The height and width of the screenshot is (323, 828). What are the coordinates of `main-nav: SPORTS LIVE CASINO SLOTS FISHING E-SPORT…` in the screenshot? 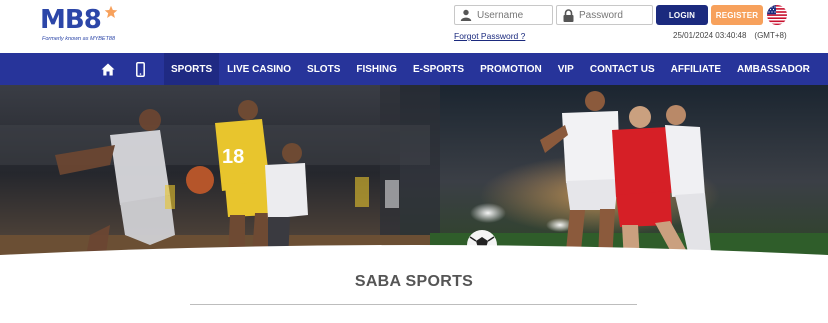 It's located at (414, 69).